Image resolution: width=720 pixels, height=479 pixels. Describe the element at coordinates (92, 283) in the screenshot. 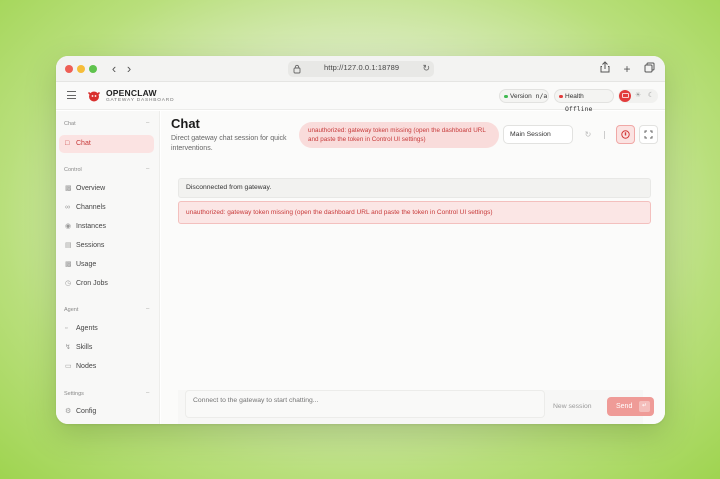

I see `sidebar-item-label: Cron Jobs` at that location.